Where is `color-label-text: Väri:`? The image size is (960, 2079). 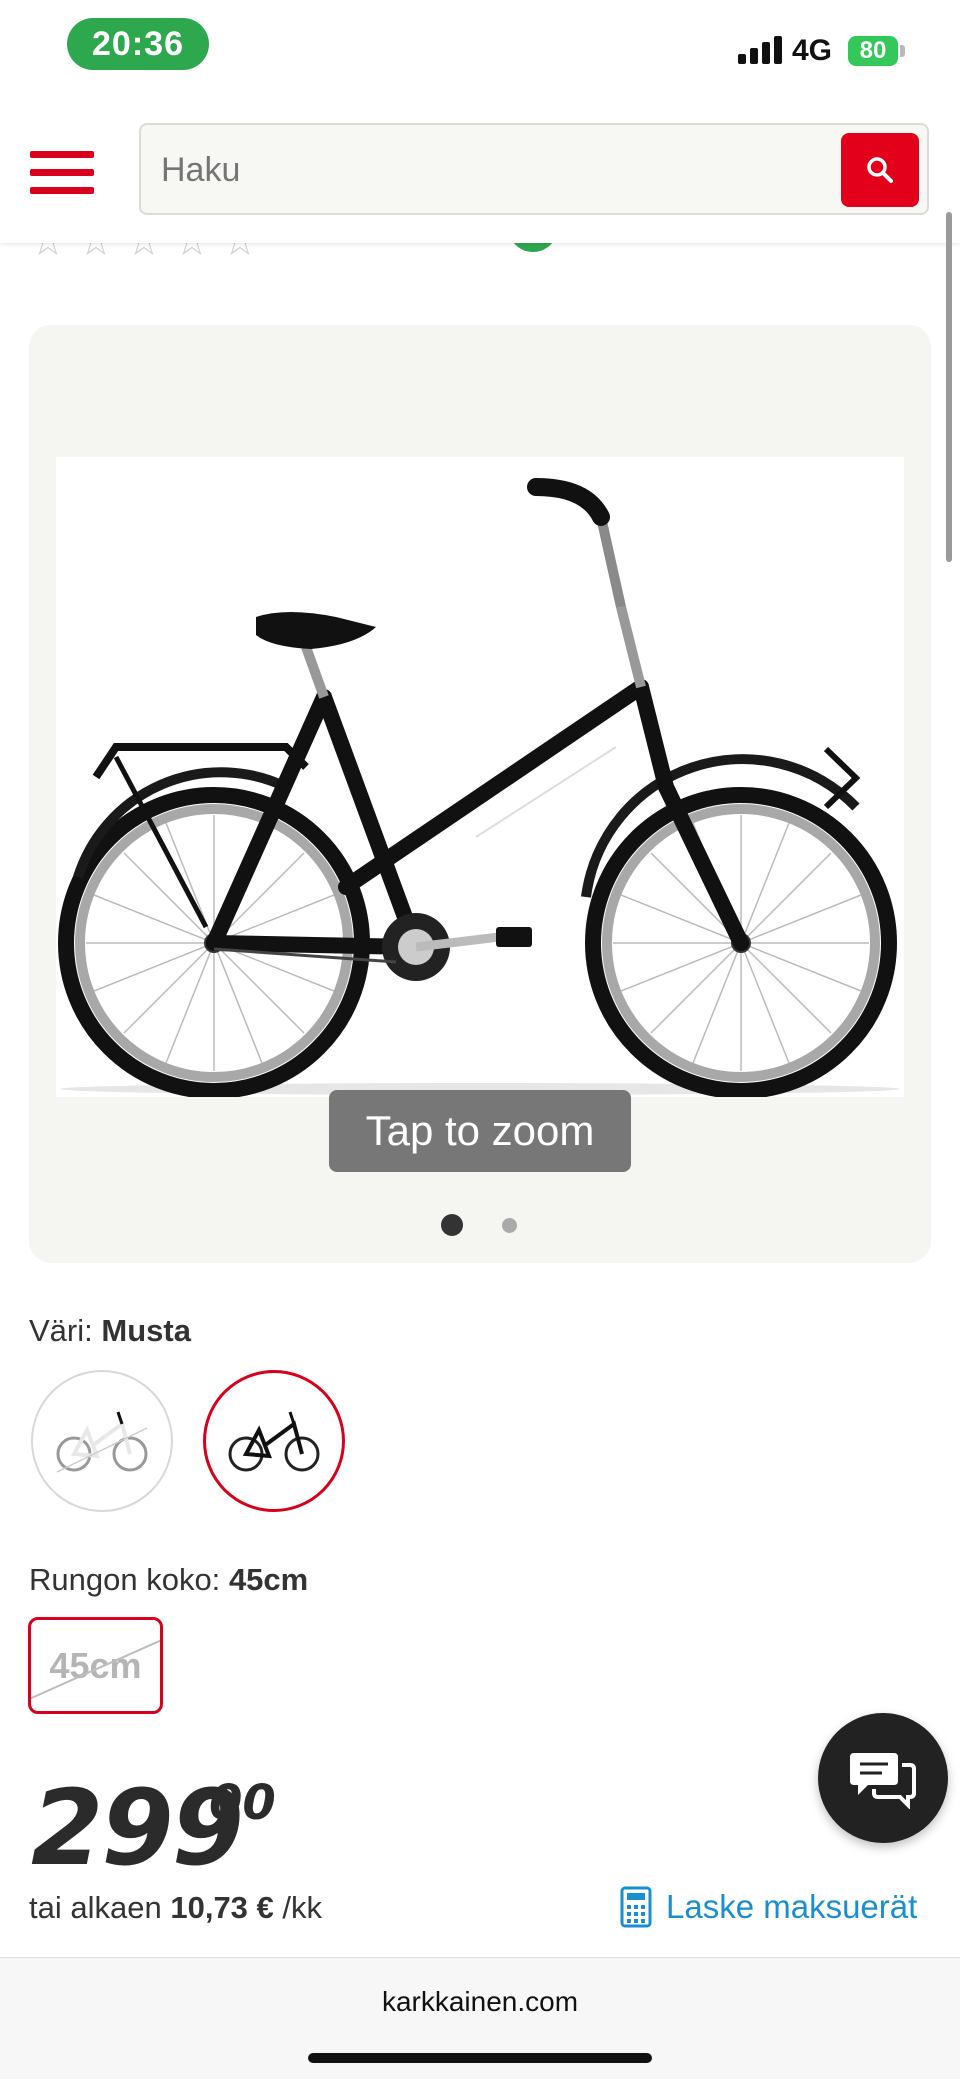
color-label-text: Väri: is located at coordinates (61, 1330).